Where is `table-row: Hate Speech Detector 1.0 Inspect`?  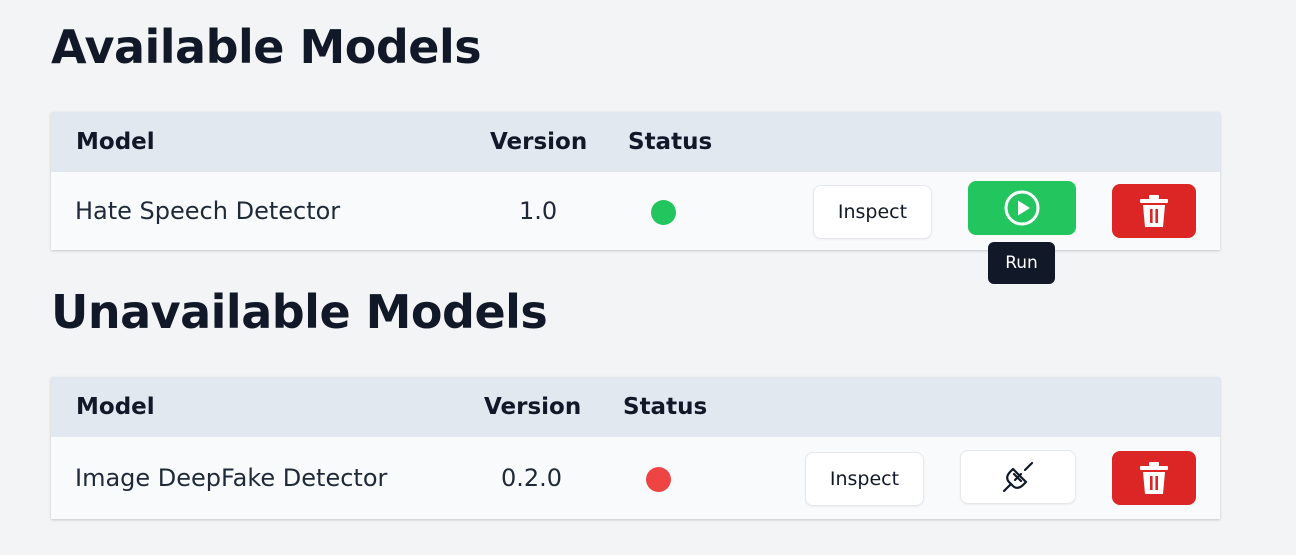
table-row: Hate Speech Detector 1.0 Inspect is located at coordinates (635, 211).